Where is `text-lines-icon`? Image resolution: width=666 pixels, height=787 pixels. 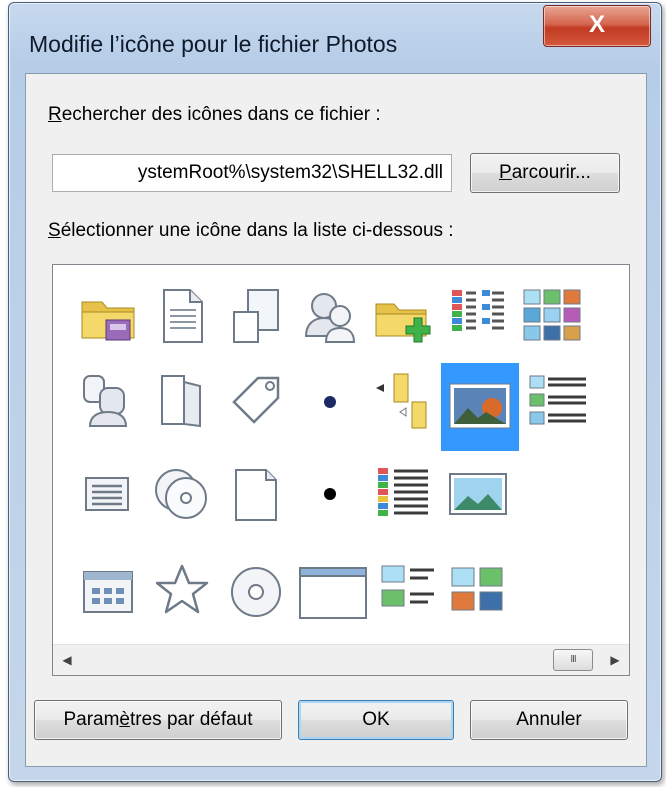
text-lines-icon is located at coordinates (108, 494).